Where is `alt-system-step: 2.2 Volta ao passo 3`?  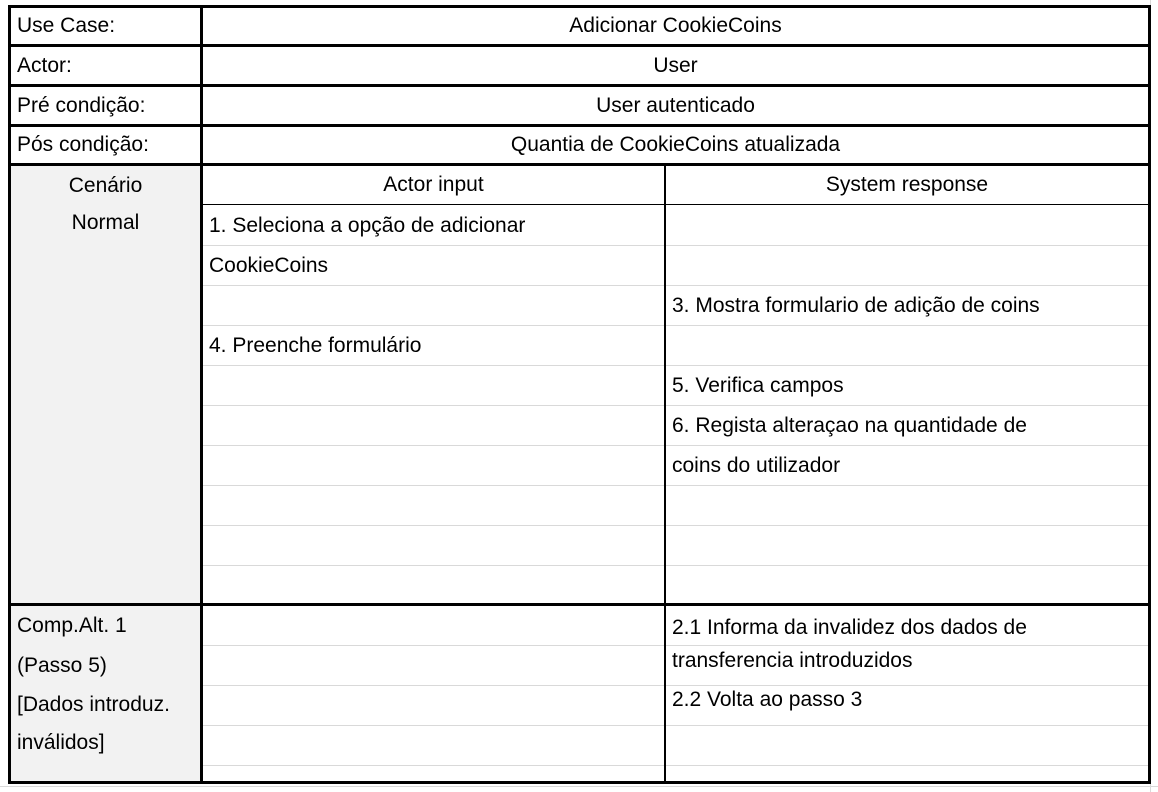
alt-system-step: 2.2 Volta ao passo 3 is located at coordinates (767, 699).